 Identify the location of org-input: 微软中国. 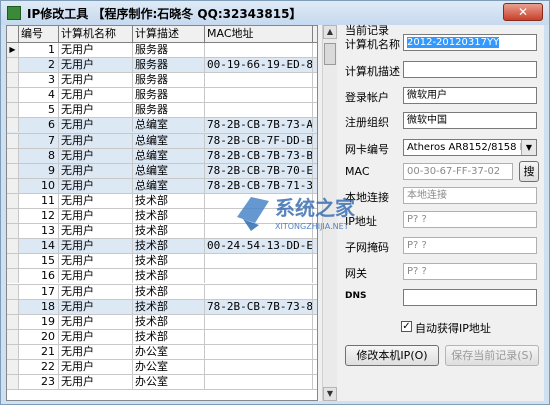
(470, 120).